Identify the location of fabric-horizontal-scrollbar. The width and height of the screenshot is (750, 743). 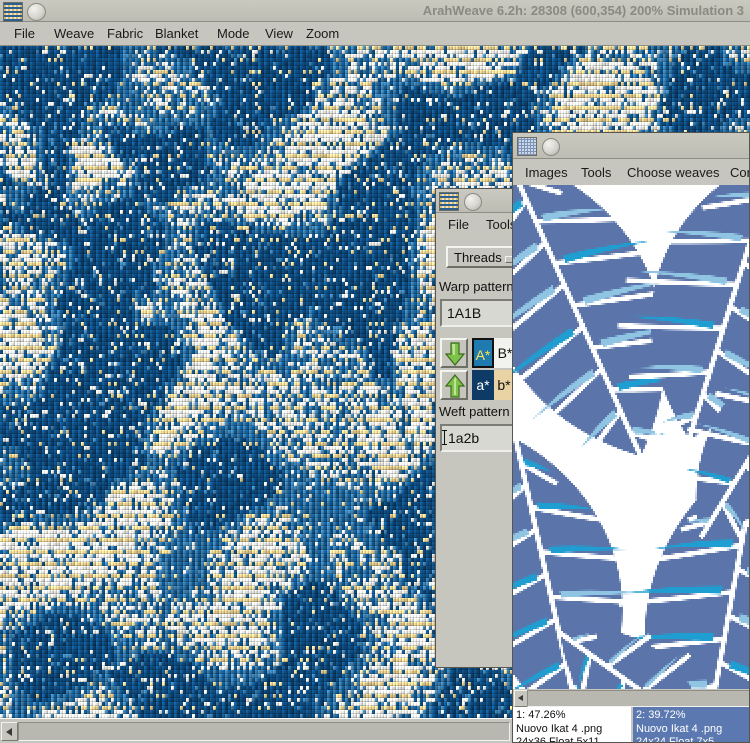
(256, 730).